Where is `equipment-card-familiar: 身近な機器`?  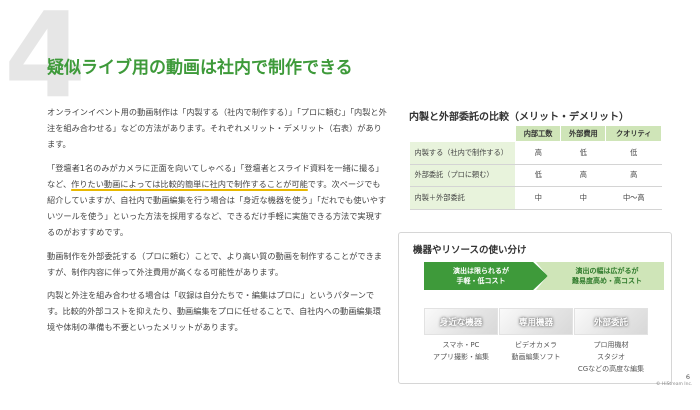 equipment-card-familiar: 身近な機器 is located at coordinates (461, 321).